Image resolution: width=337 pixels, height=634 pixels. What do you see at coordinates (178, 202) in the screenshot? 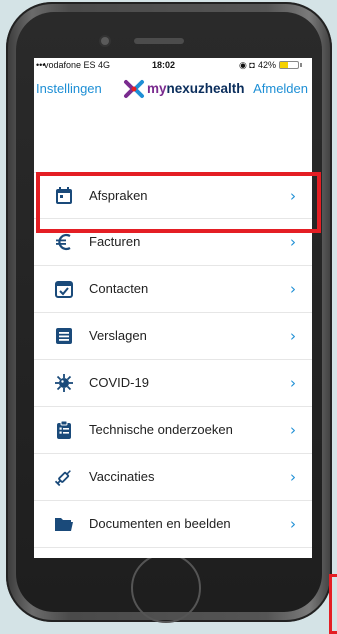
I see `highlight-box` at bounding box center [178, 202].